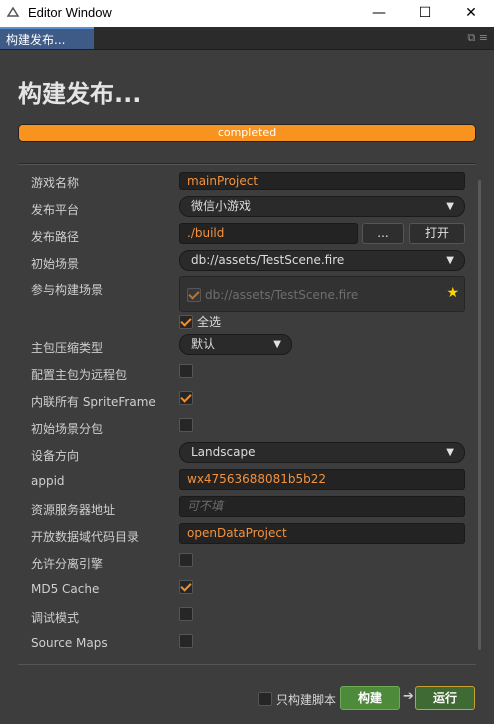 This screenshot has height=724, width=494. What do you see at coordinates (322, 479) in the screenshot?
I see `appid-input: wx47563688081b5b22` at bounding box center [322, 479].